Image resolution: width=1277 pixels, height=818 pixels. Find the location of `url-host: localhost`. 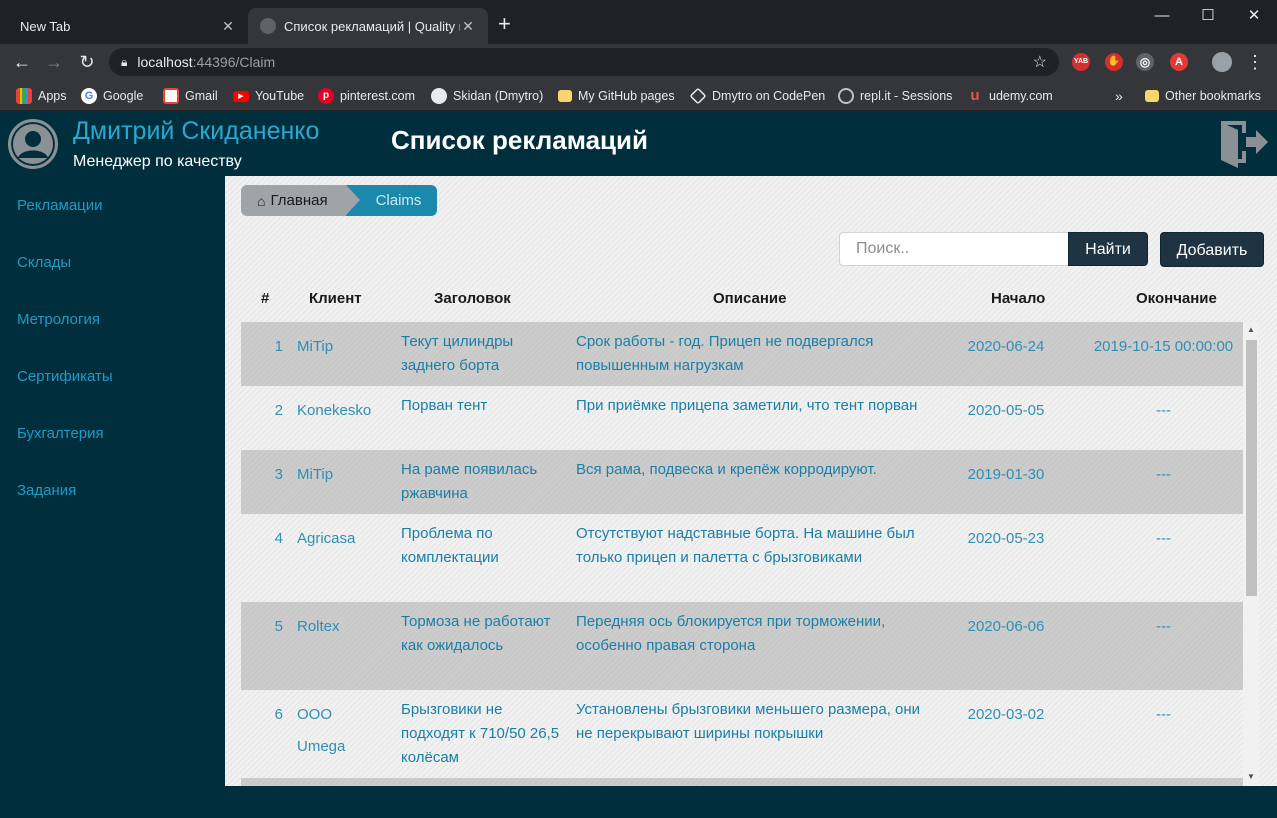

url-host: localhost is located at coordinates (165, 62).